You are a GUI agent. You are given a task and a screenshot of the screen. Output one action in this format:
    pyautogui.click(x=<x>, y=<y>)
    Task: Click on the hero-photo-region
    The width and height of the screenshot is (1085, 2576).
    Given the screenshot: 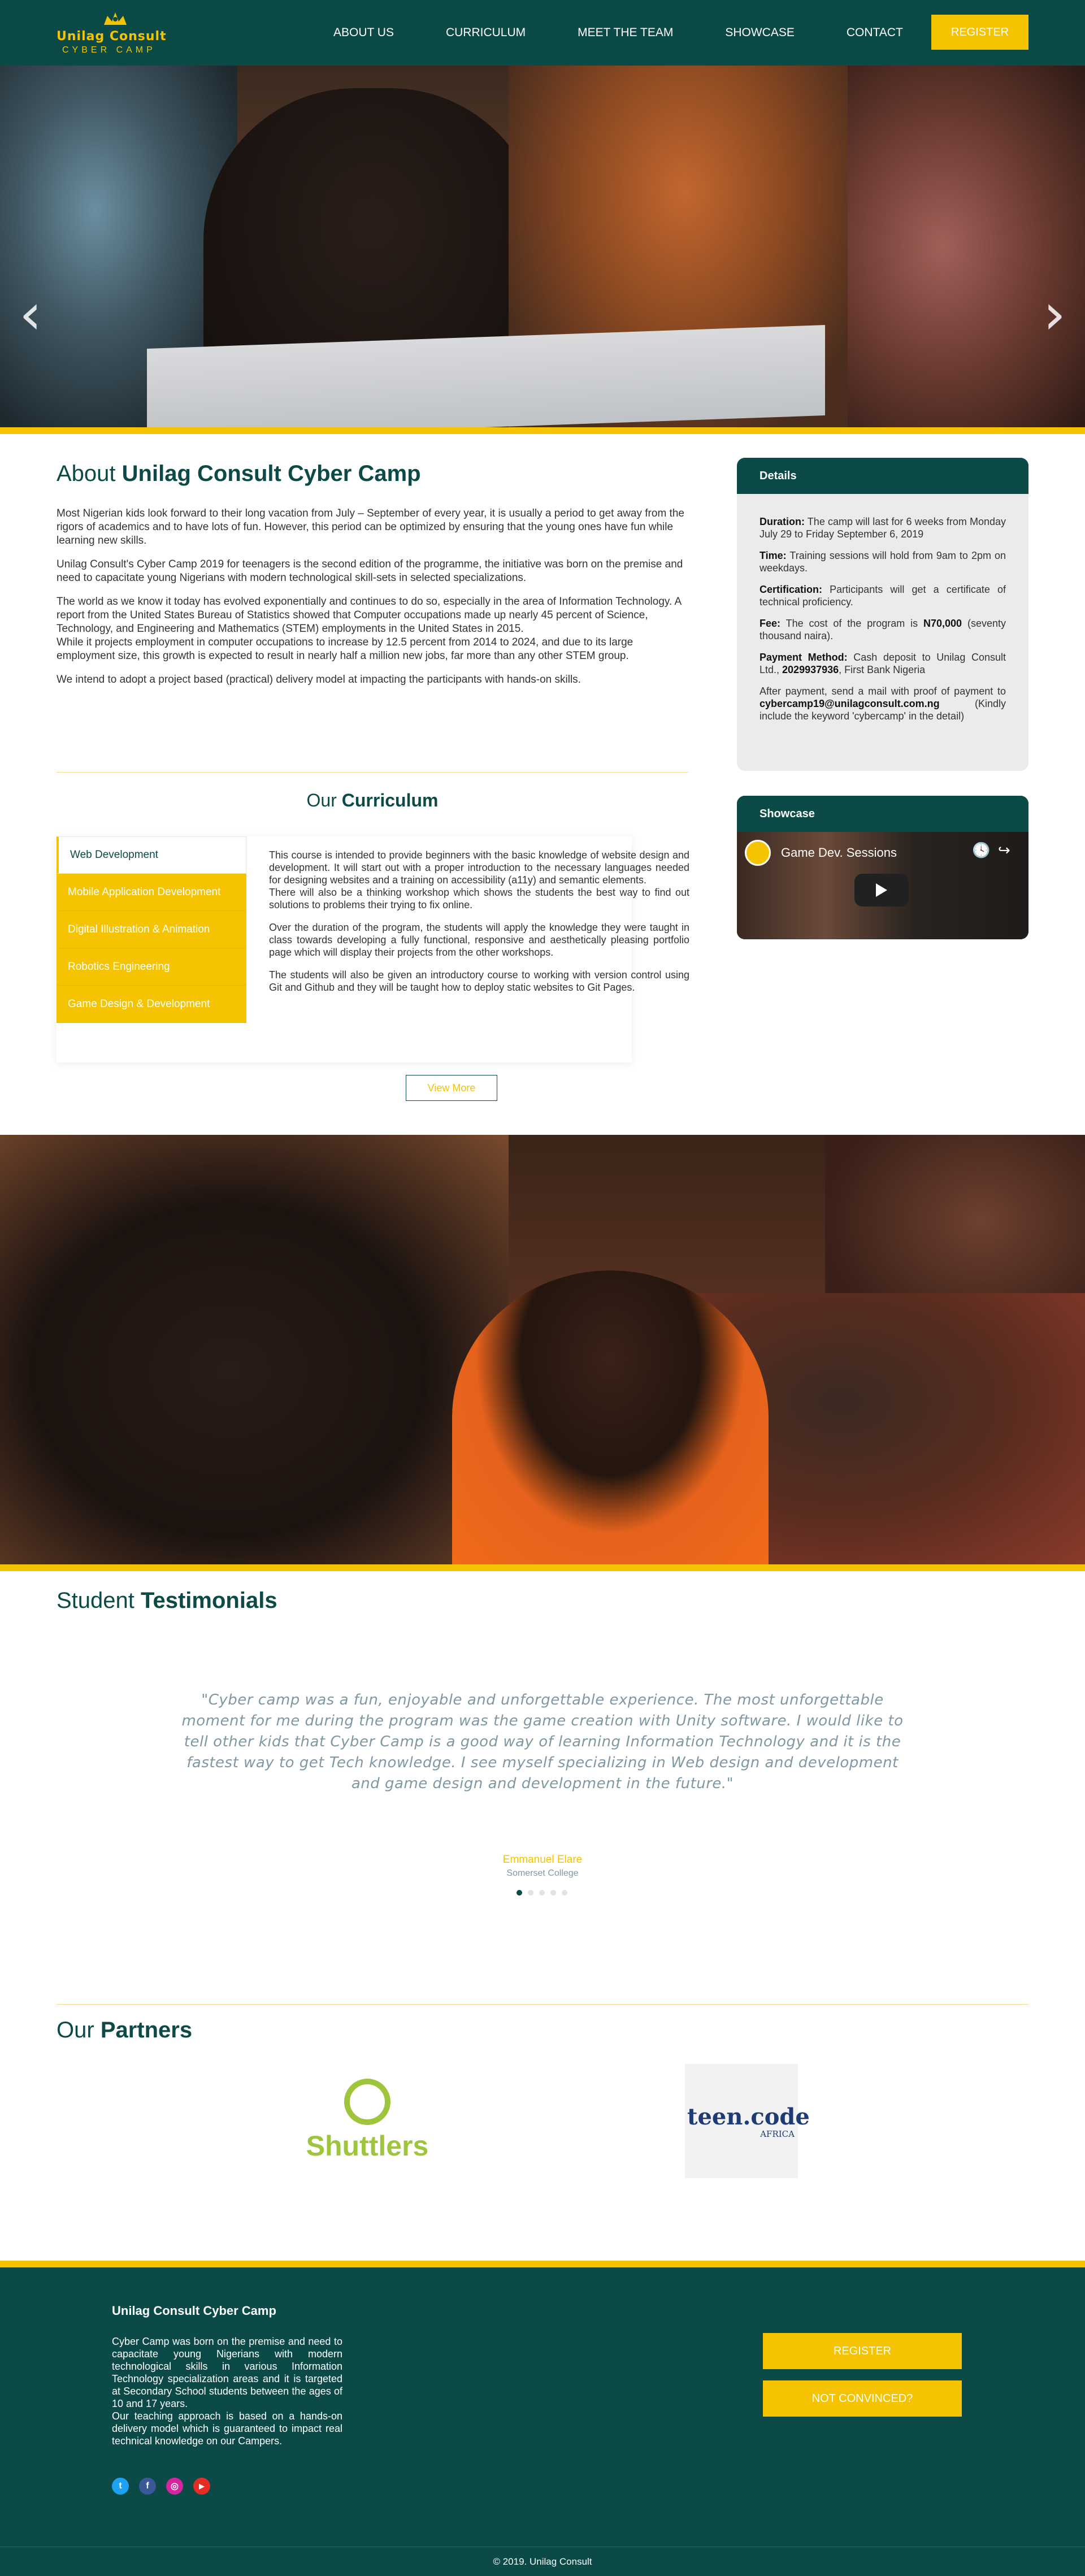 What is the action you would take?
    pyautogui.click(x=966, y=246)
    